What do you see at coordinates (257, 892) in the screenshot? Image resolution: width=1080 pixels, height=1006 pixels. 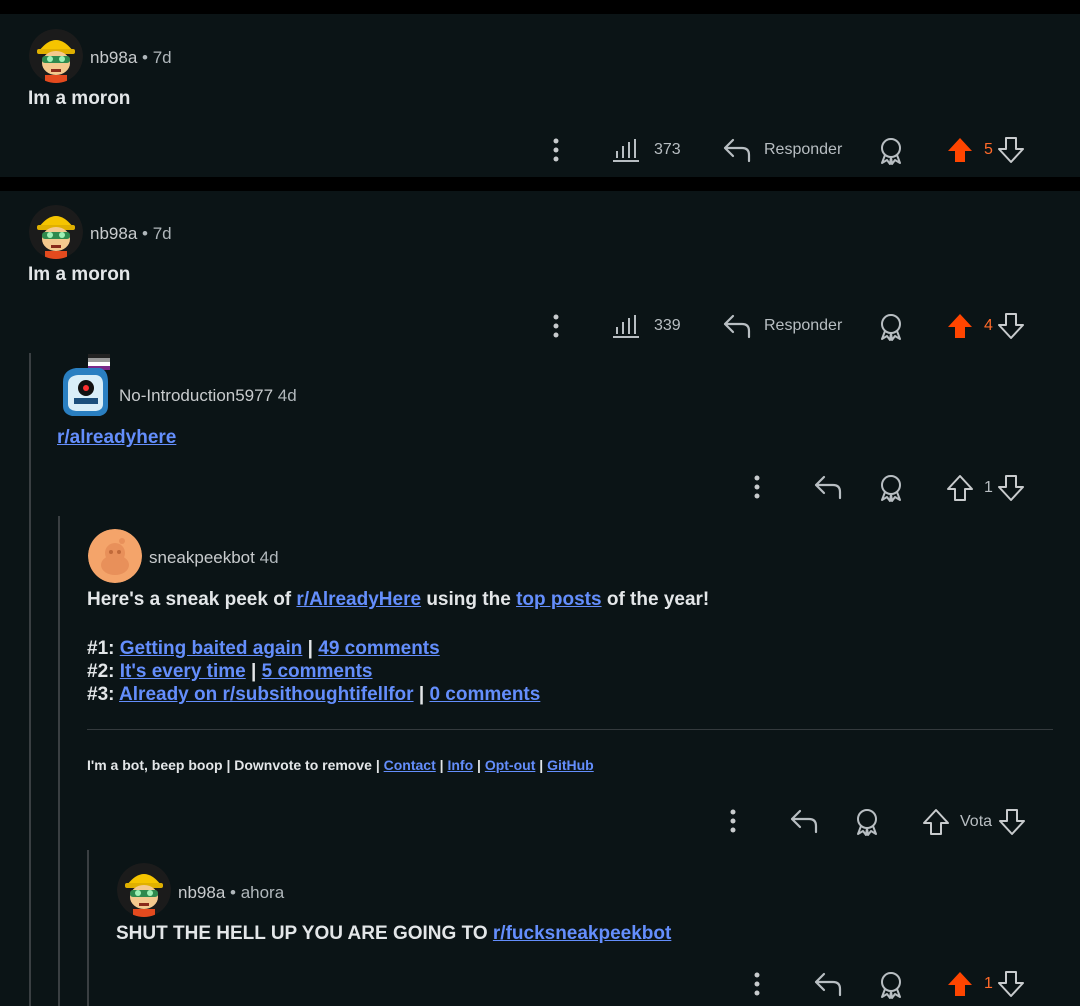 I see `comment-time: • ahora` at bounding box center [257, 892].